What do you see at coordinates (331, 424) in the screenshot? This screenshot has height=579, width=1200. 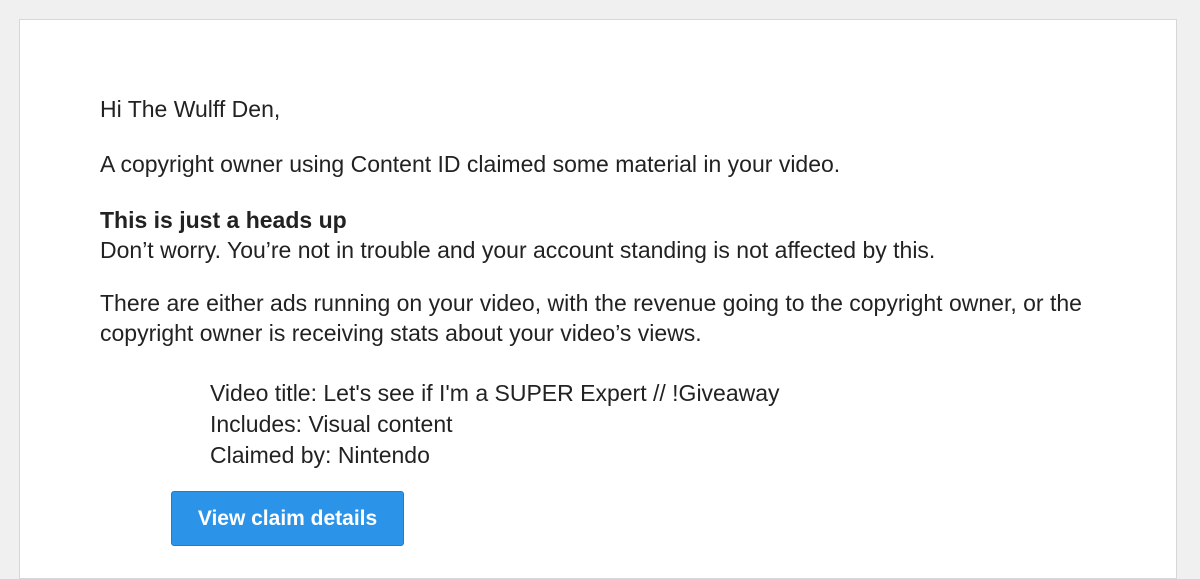 I see `includes-line: Includes: Visual content` at bounding box center [331, 424].